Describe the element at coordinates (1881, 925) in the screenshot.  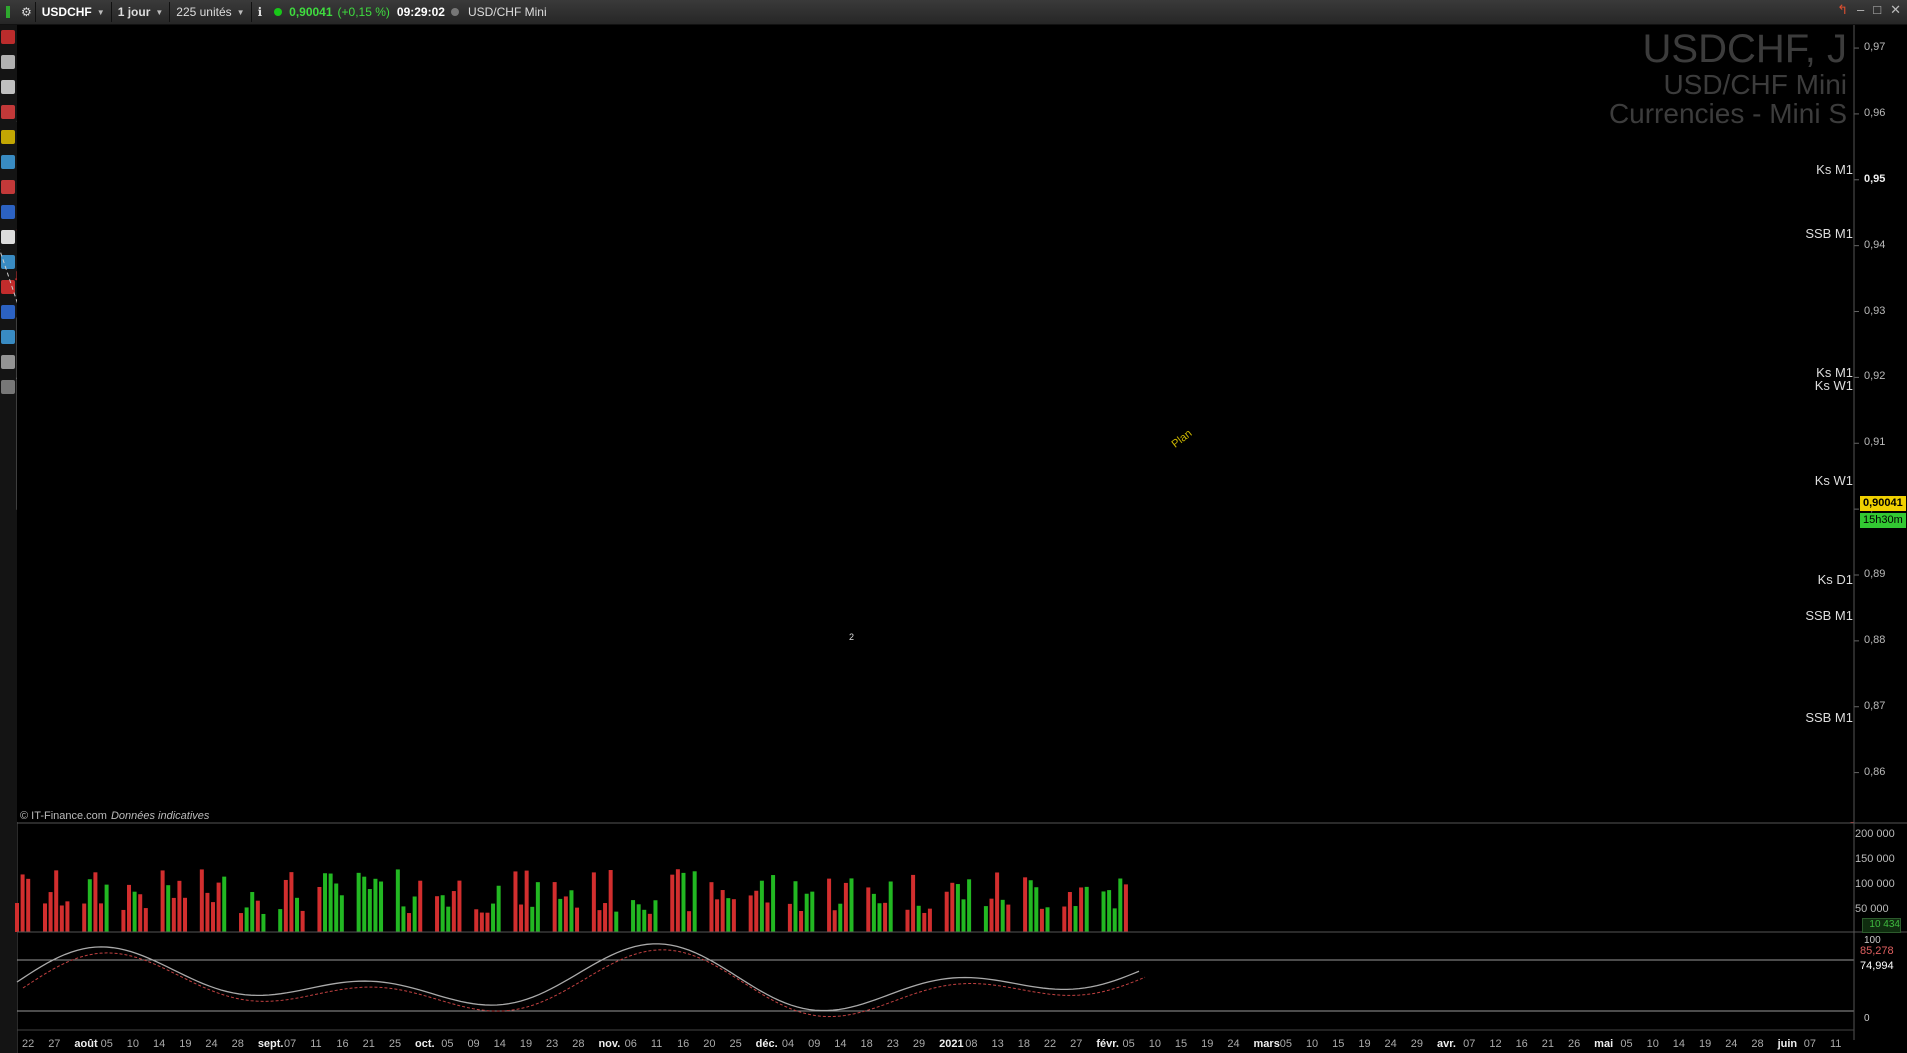
I see `volume-current-value: 10 434` at that location.